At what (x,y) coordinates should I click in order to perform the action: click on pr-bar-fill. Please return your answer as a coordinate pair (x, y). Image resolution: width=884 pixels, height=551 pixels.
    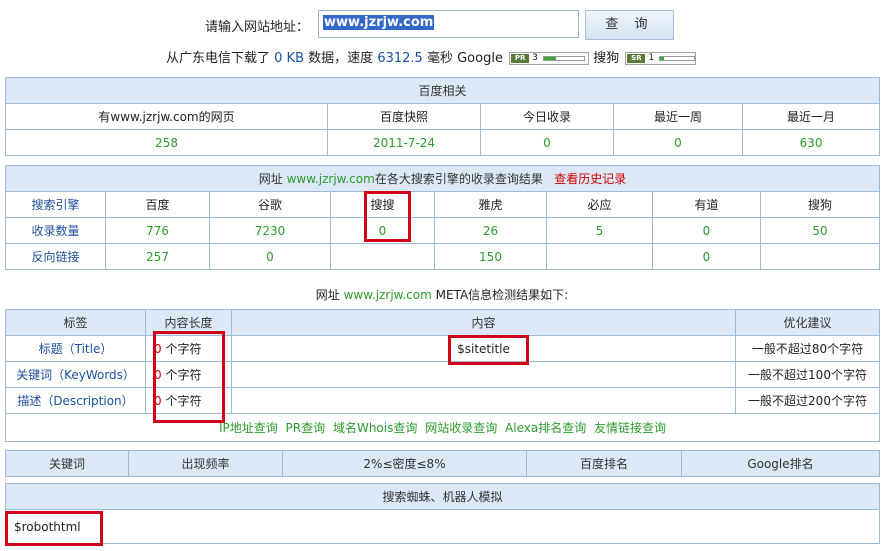
    Looking at the image, I should click on (550, 58).